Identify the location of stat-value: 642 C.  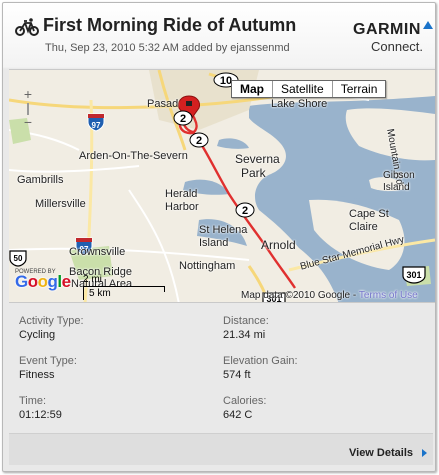
(238, 415).